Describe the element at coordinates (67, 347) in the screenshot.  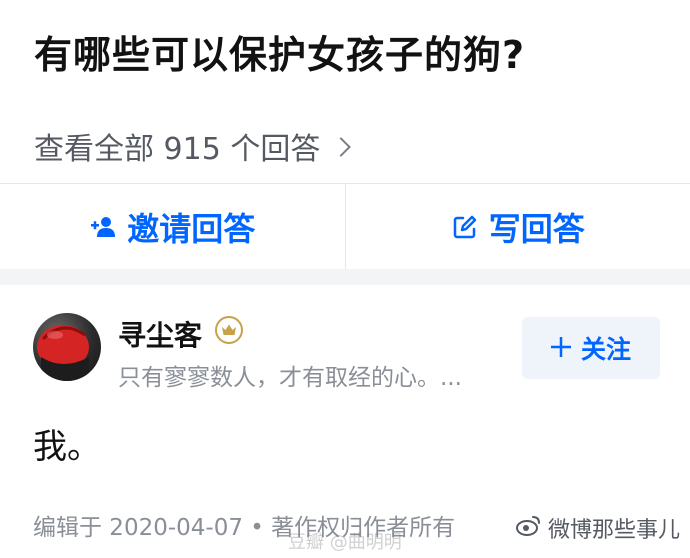
I see `author-avatar` at that location.